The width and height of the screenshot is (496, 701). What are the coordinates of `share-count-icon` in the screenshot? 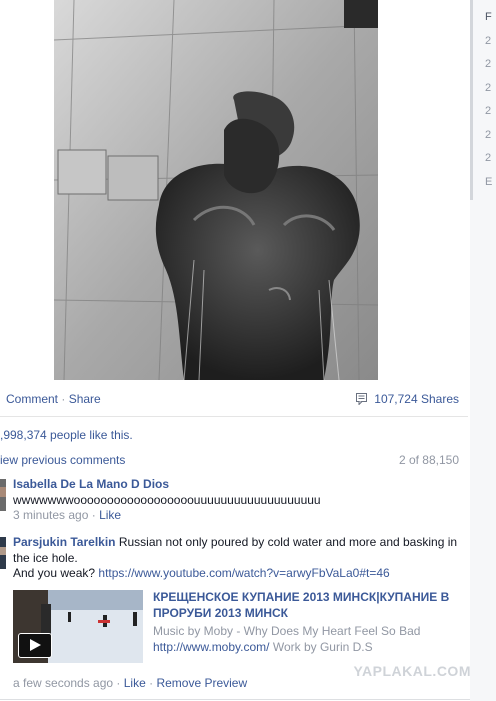 It's located at (362, 399).